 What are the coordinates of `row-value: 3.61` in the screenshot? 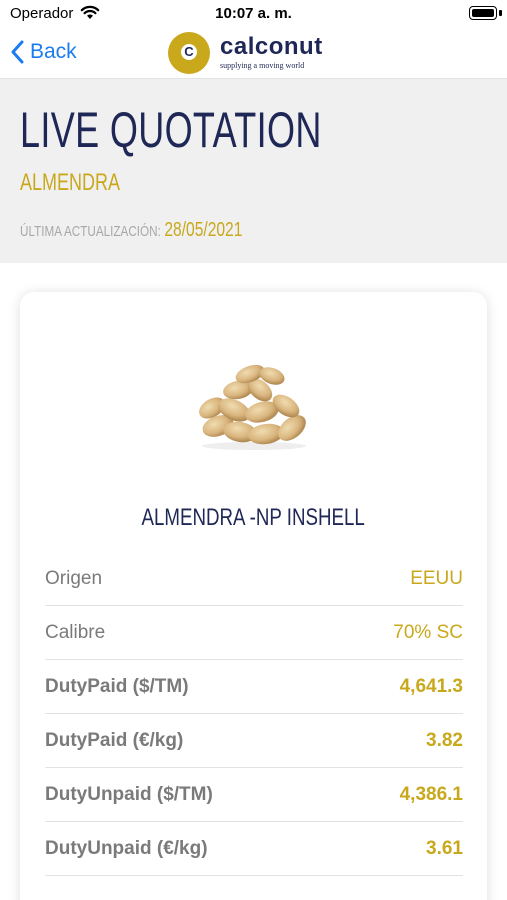 It's located at (444, 848).